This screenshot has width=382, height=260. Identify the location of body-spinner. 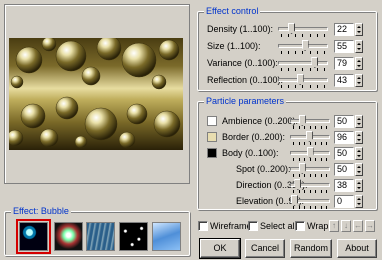
(359, 153).